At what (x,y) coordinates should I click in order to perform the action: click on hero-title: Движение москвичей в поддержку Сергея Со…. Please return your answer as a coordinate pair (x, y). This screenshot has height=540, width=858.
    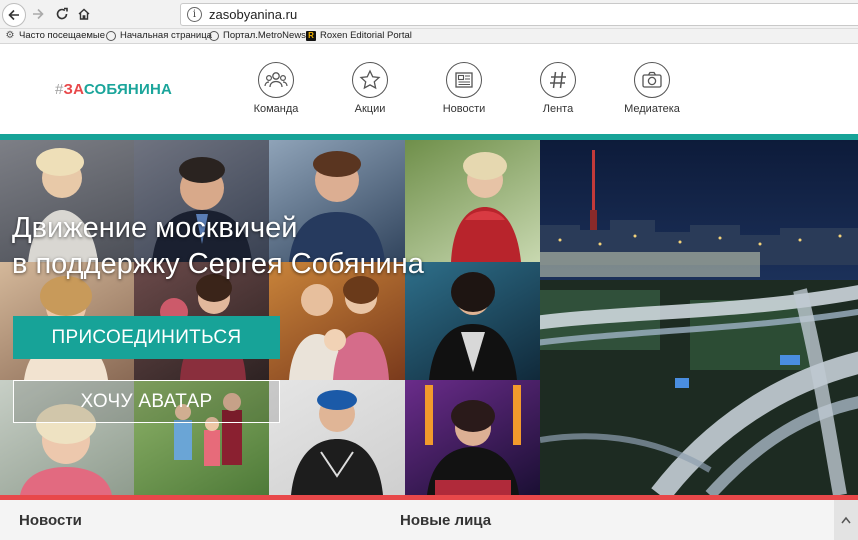
    Looking at the image, I should click on (218, 246).